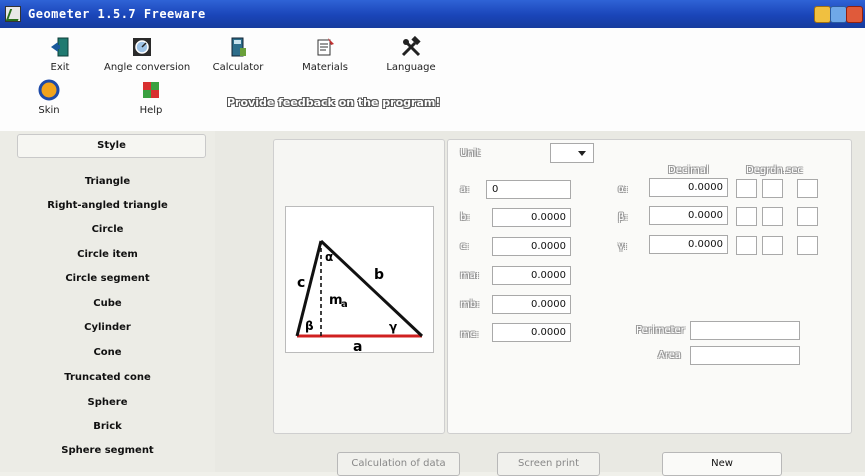 This screenshot has width=865, height=476. Describe the element at coordinates (660, 330) in the screenshot. I see `perimeter-label: Perimeter` at that location.